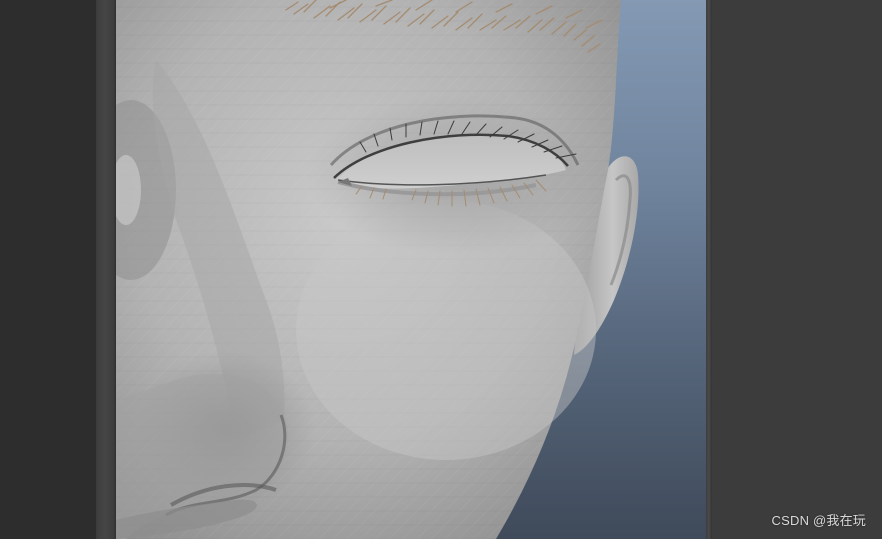 The width and height of the screenshot is (882, 539). I want to click on left-side-panel, so click(48, 269).